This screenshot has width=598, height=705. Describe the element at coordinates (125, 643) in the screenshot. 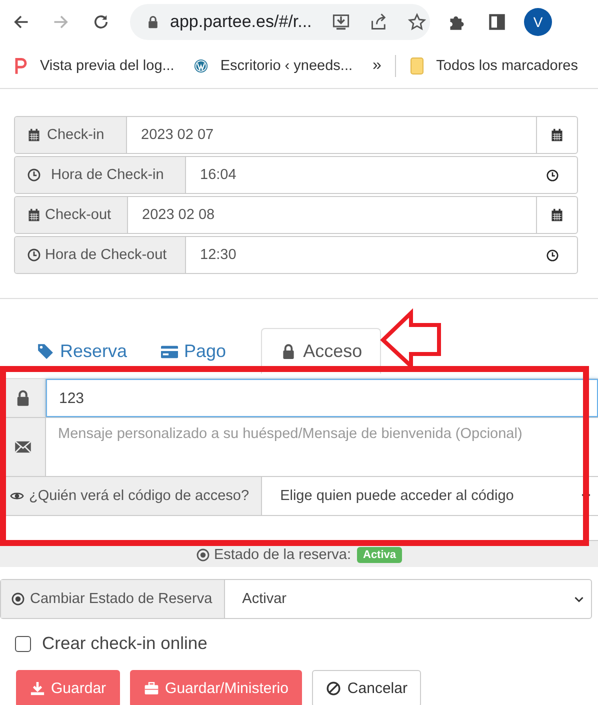

I see `checkbox-label: Crear check-in online` at that location.